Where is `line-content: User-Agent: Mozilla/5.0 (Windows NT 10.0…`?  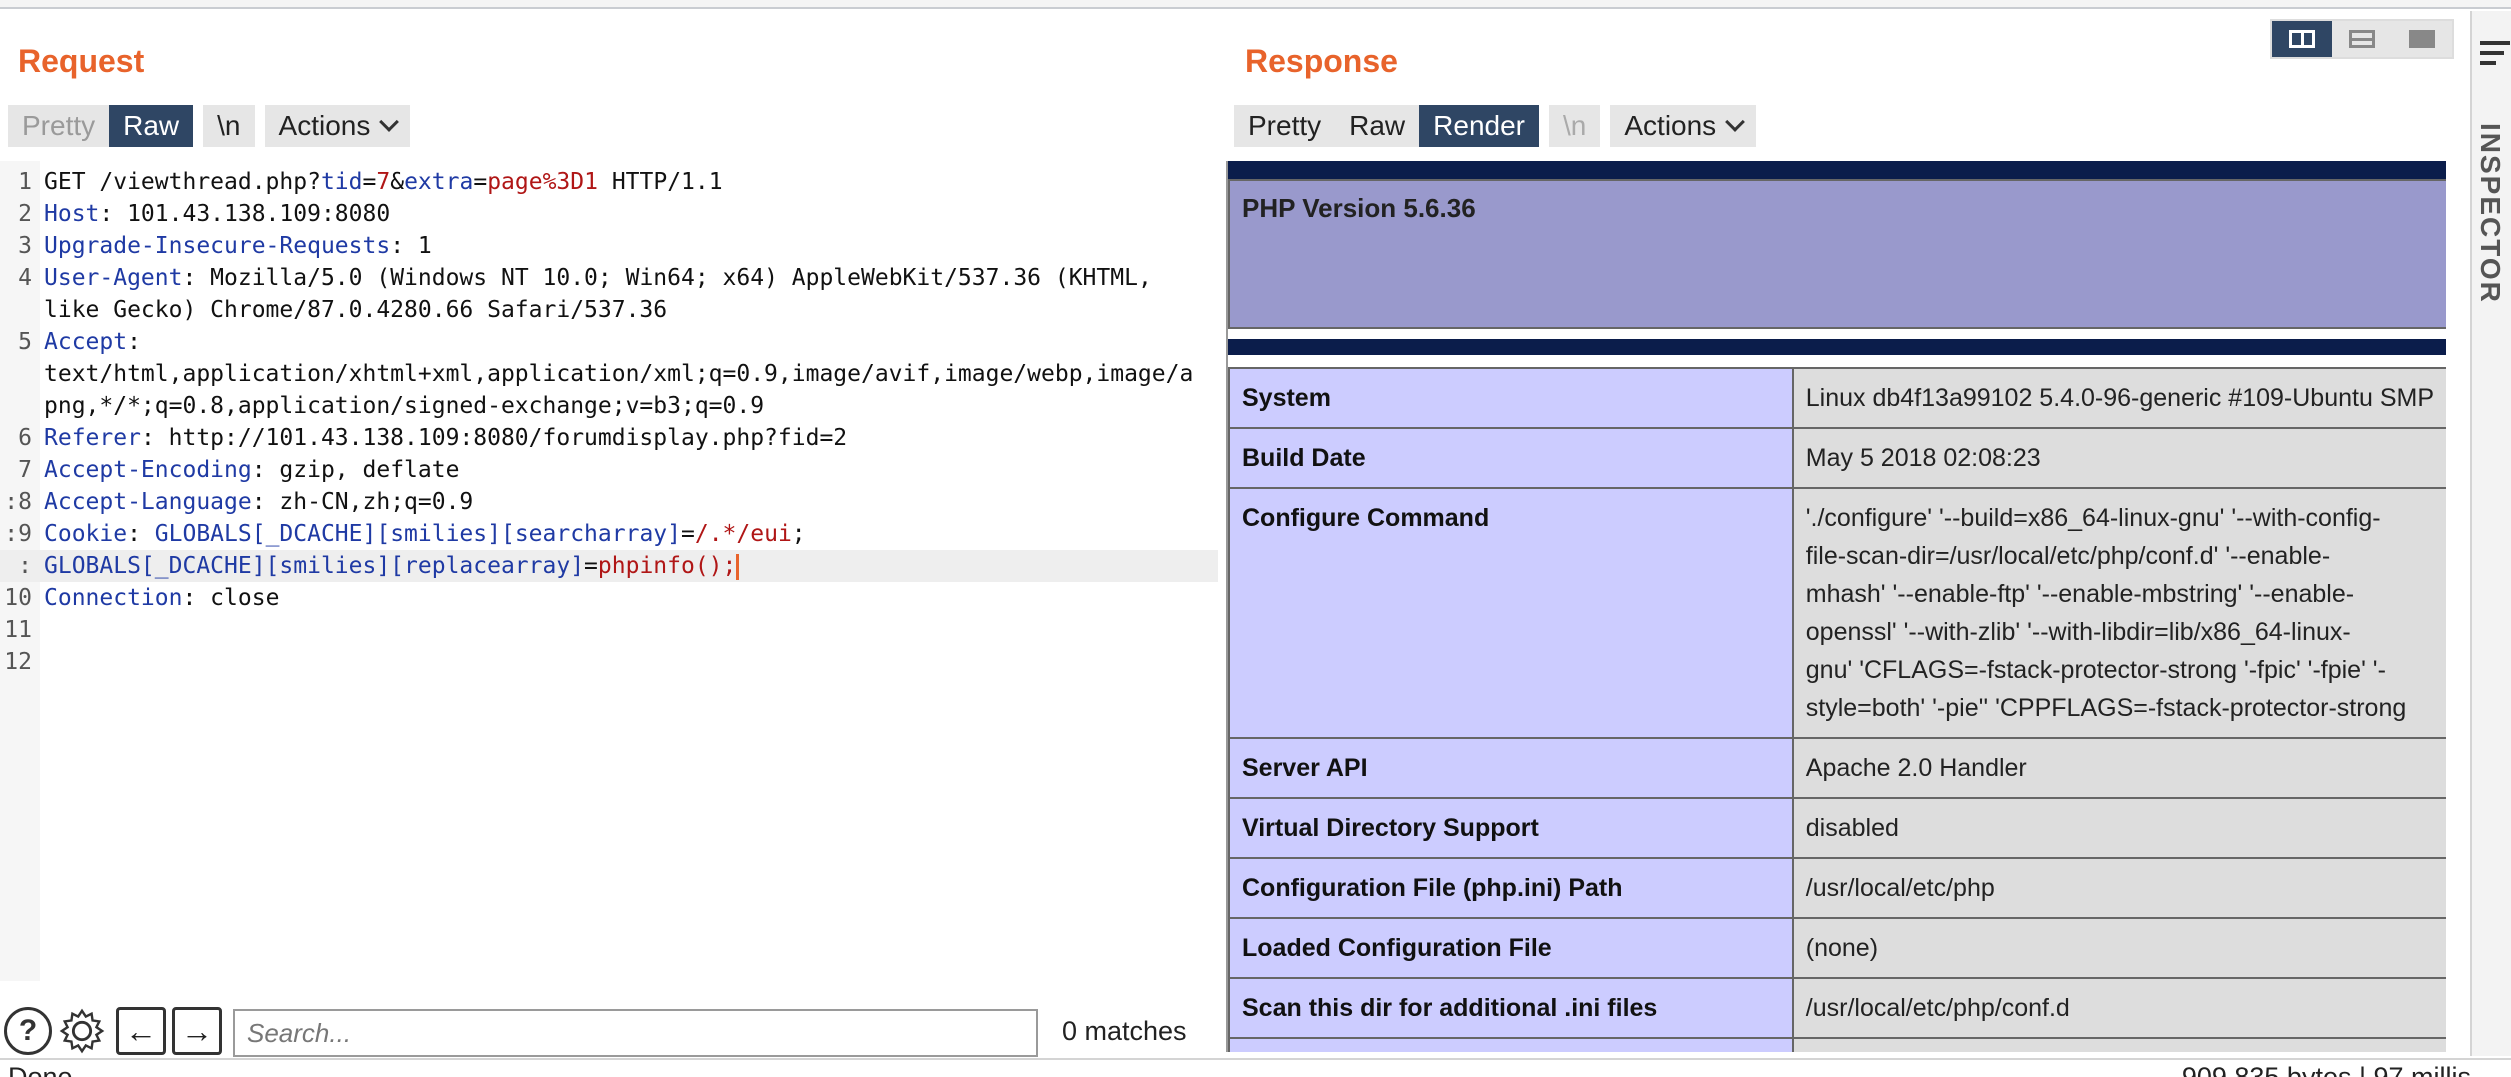 line-content: User-Agent: Mozilla/5.0 (Windows NT 10.0… is located at coordinates (631, 278).